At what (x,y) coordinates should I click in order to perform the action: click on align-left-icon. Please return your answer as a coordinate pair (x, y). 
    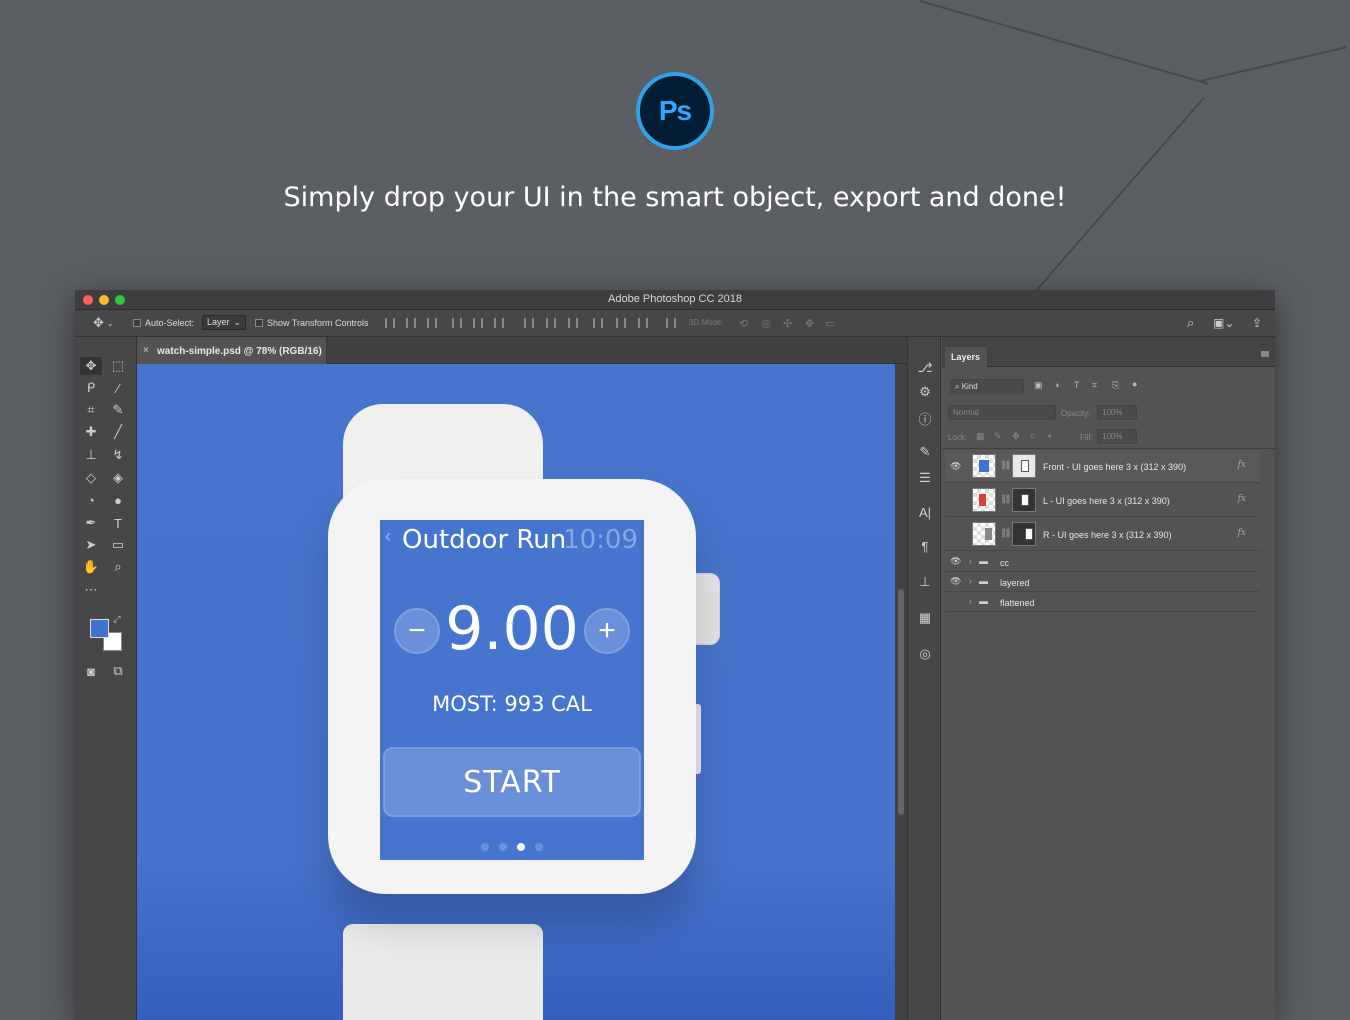
    Looking at the image, I should click on (457, 323).